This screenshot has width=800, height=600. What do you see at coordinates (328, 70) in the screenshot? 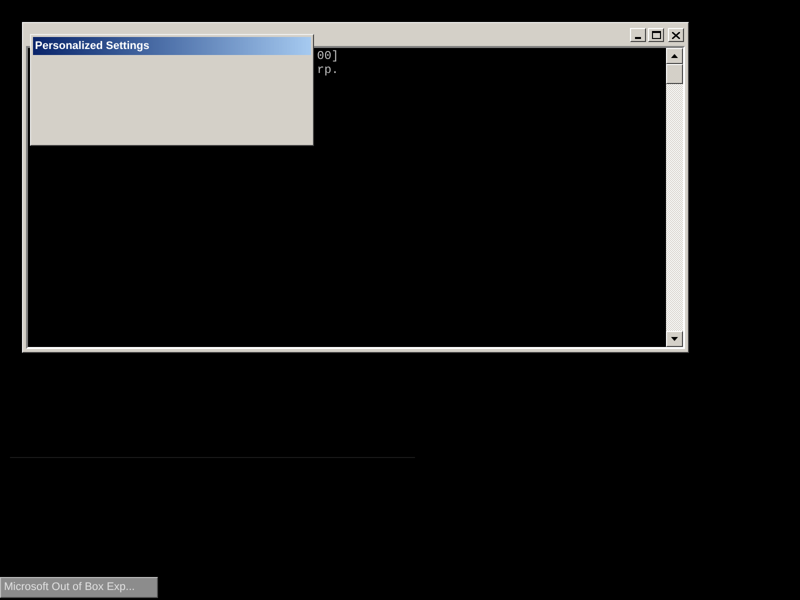
I see `console-text: rp.` at bounding box center [328, 70].